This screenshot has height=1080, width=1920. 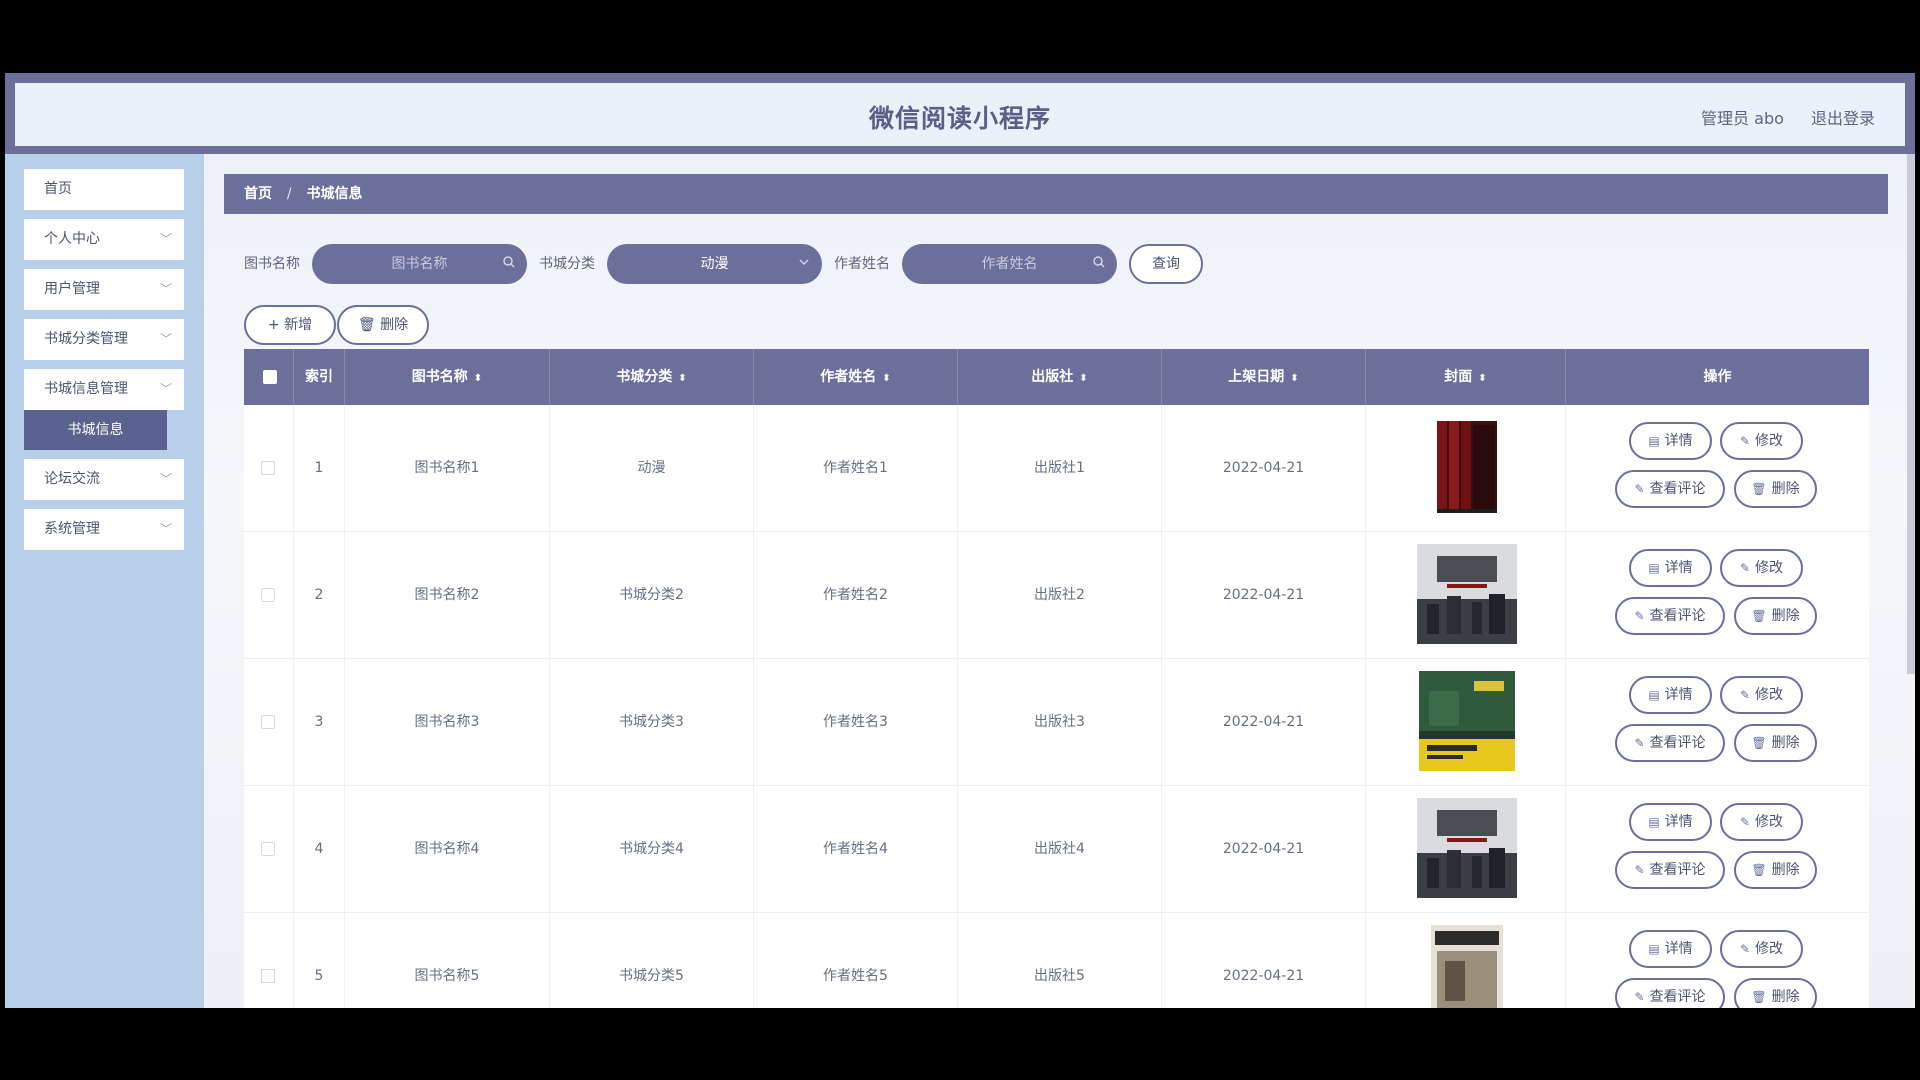 I want to click on document-icon: ▤, so click(x=1654, y=822).